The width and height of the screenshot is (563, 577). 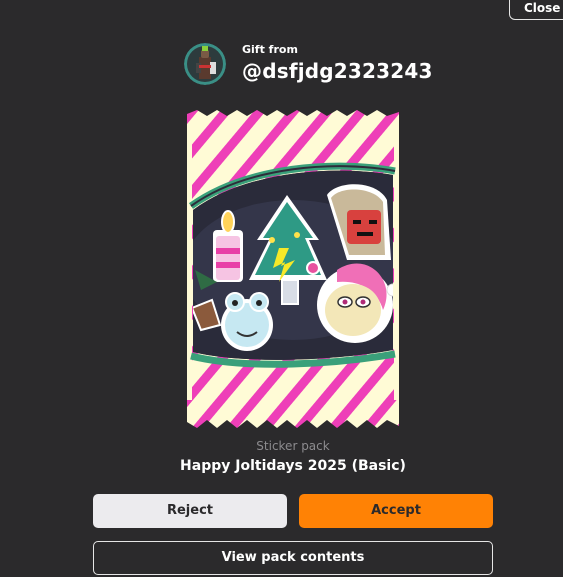 What do you see at coordinates (337, 71) in the screenshot?
I see `sender-username: @dsfjdg2323243` at bounding box center [337, 71].